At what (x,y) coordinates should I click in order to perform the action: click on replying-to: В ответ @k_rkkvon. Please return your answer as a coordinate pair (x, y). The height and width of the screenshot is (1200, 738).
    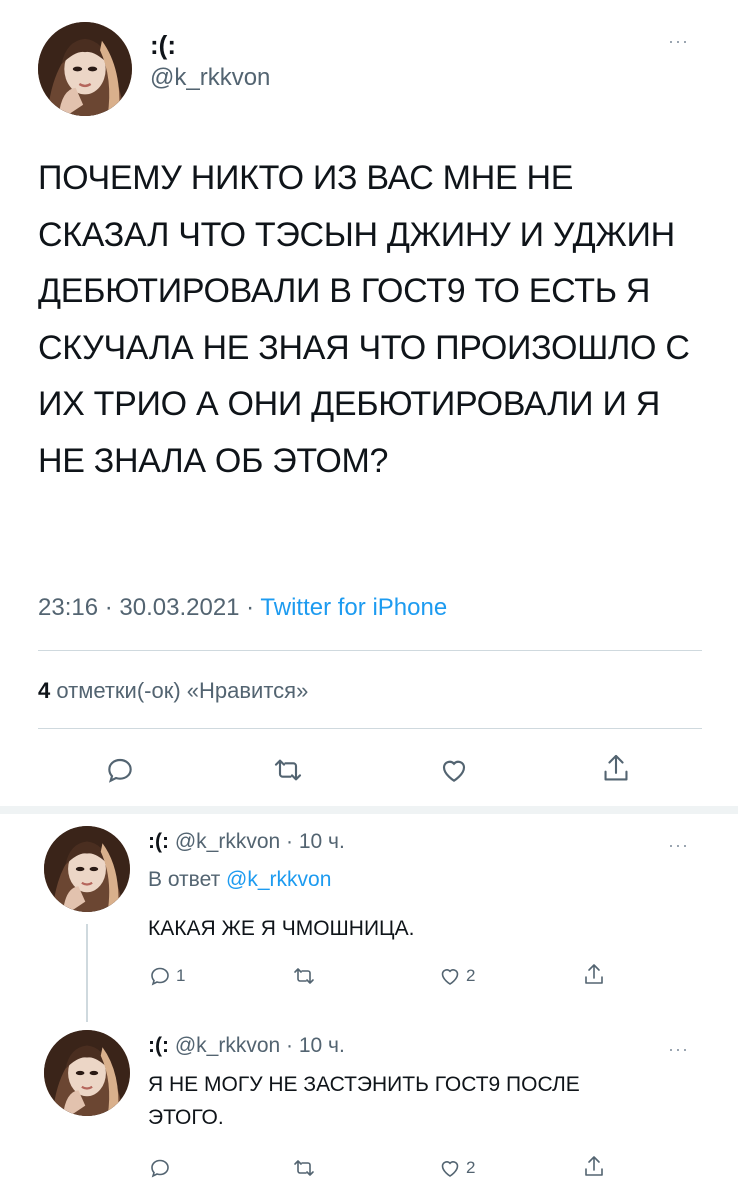
    Looking at the image, I should click on (239, 880).